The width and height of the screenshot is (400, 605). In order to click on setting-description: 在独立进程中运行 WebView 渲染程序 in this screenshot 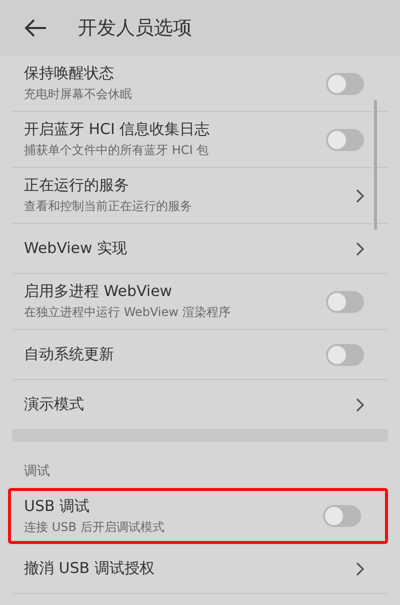, I will do `click(127, 312)`.